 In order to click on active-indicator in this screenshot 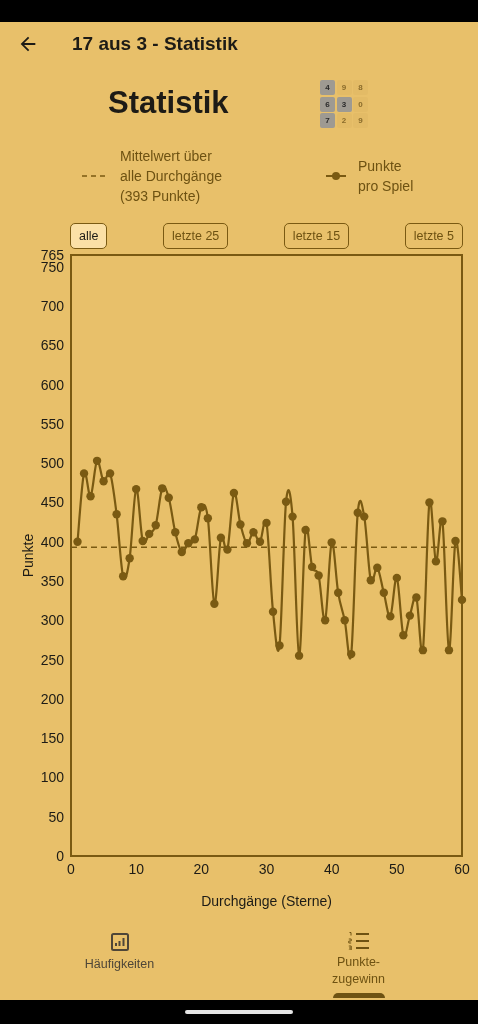, I will do `click(358, 995)`.